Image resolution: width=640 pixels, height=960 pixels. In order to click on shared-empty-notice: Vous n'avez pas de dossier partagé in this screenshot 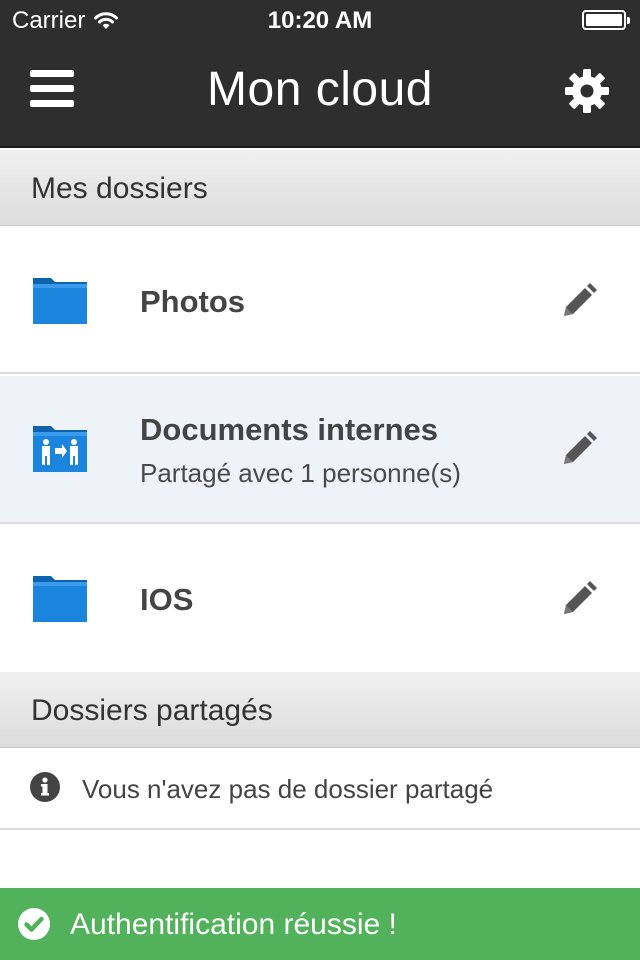, I will do `click(320, 789)`.